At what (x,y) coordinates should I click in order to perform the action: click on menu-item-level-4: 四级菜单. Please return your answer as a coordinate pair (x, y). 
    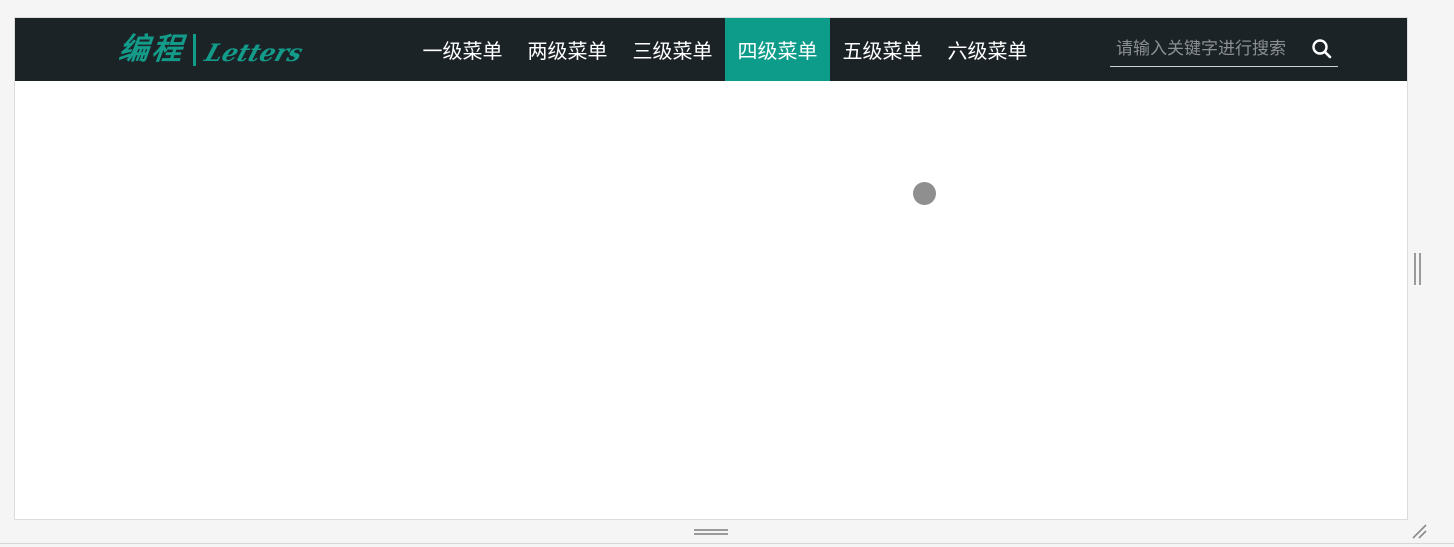
    Looking at the image, I should click on (777, 49).